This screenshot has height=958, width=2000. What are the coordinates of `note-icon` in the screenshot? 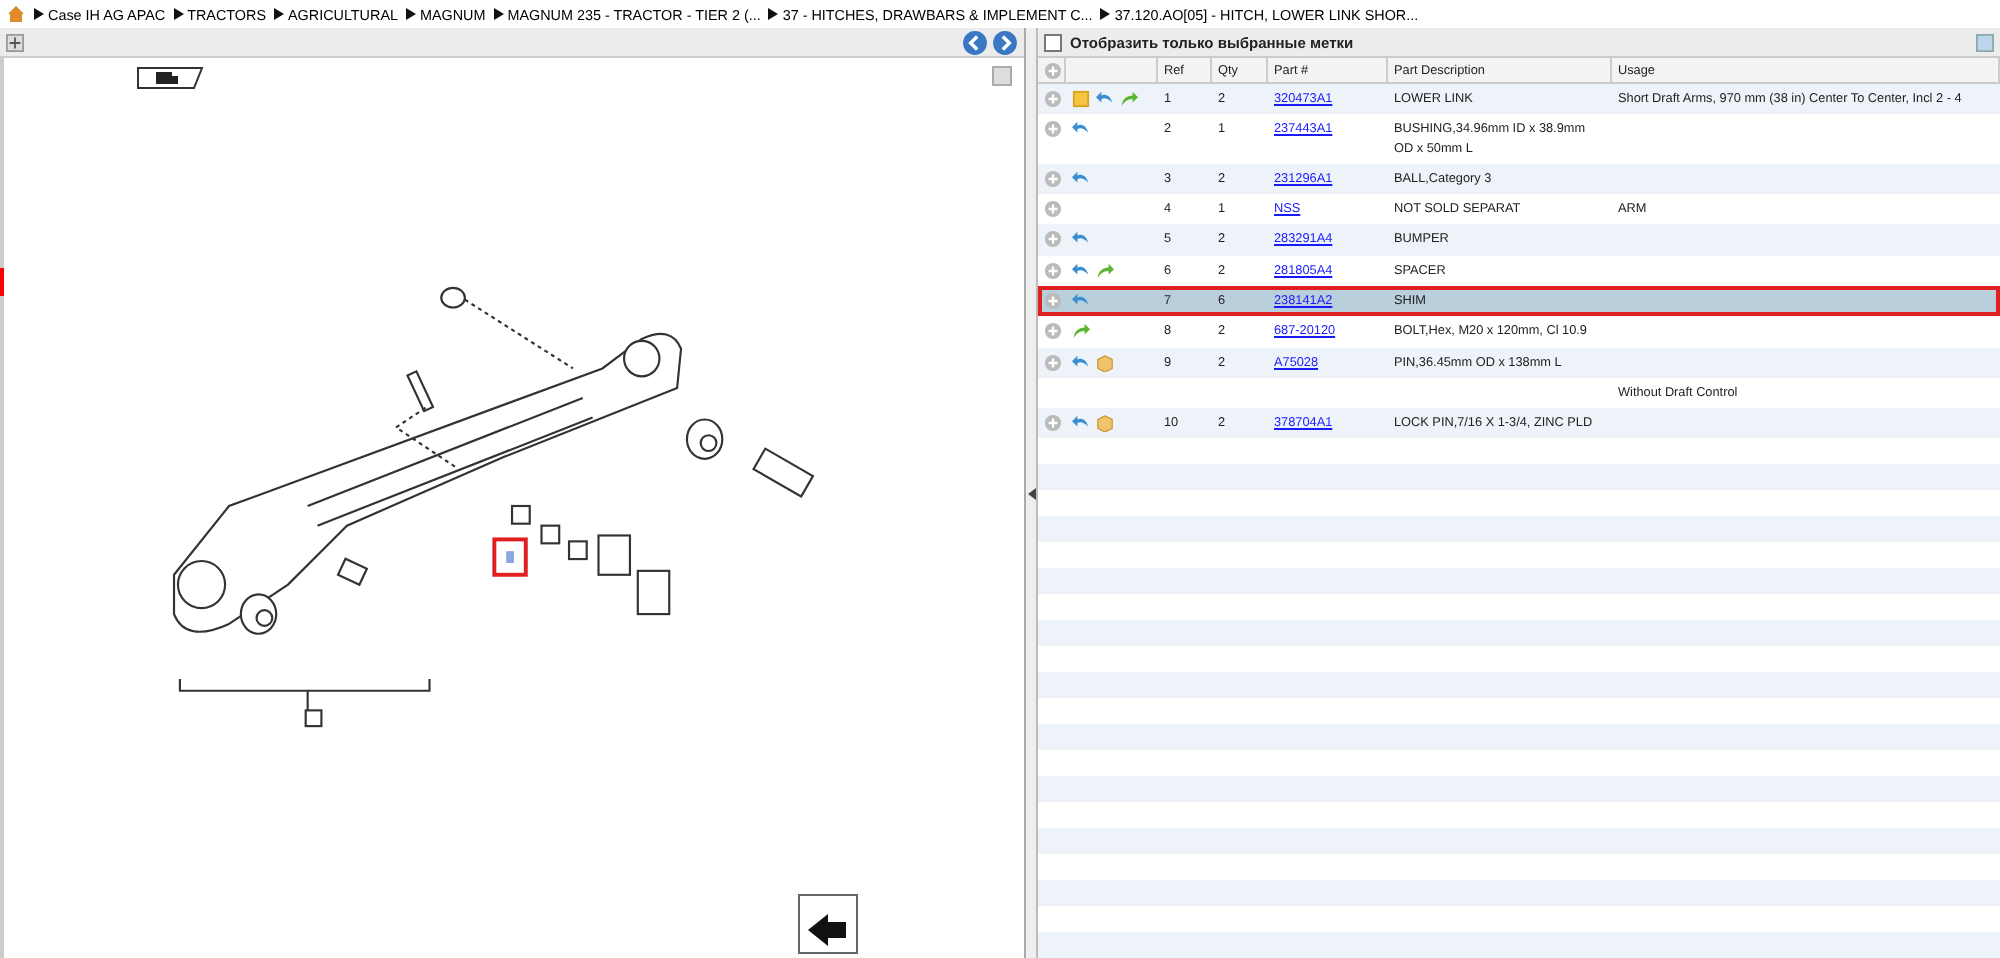 It's located at (1081, 99).